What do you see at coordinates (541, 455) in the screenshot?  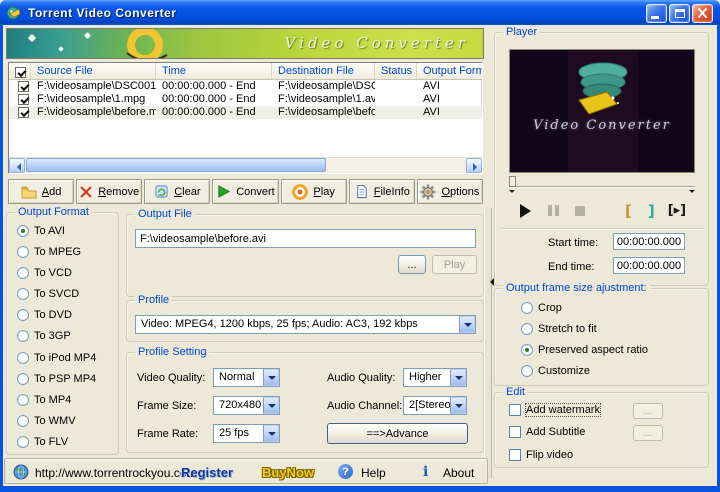 I see `flip-video-checkbox: Flip video` at bounding box center [541, 455].